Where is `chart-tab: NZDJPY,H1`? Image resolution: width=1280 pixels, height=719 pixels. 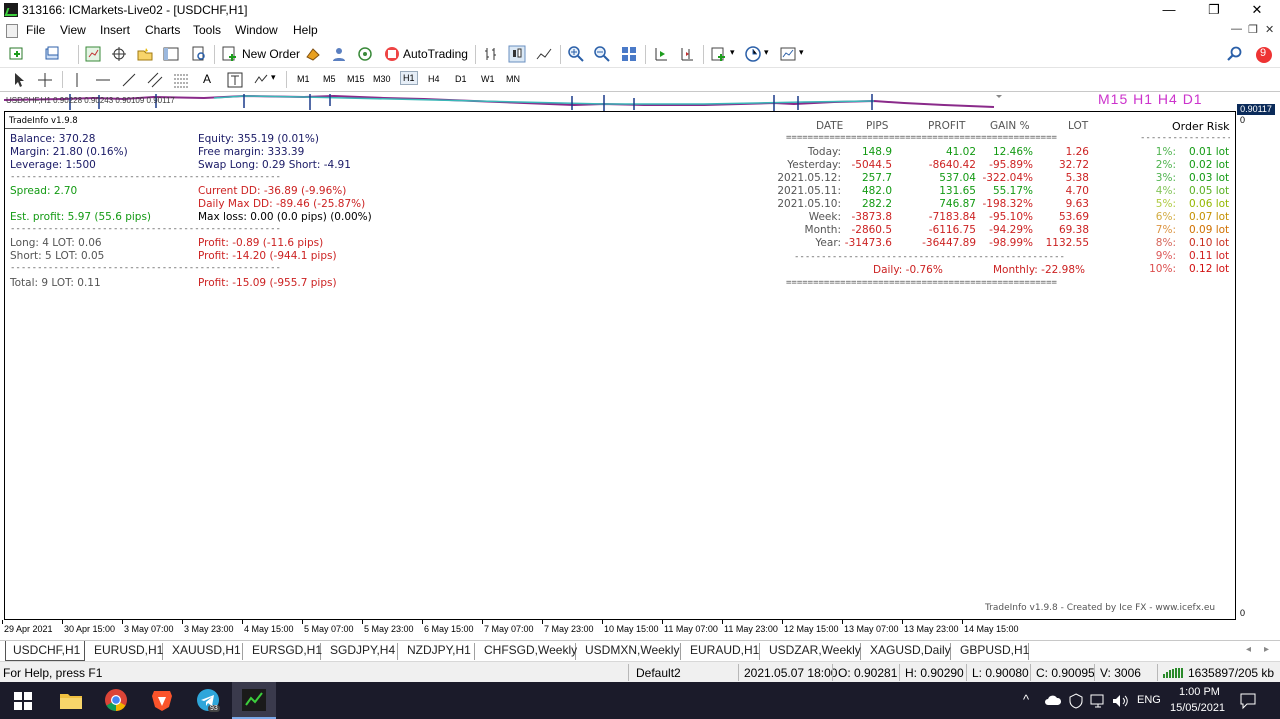 chart-tab: NZDJPY,H1 is located at coordinates (437, 651).